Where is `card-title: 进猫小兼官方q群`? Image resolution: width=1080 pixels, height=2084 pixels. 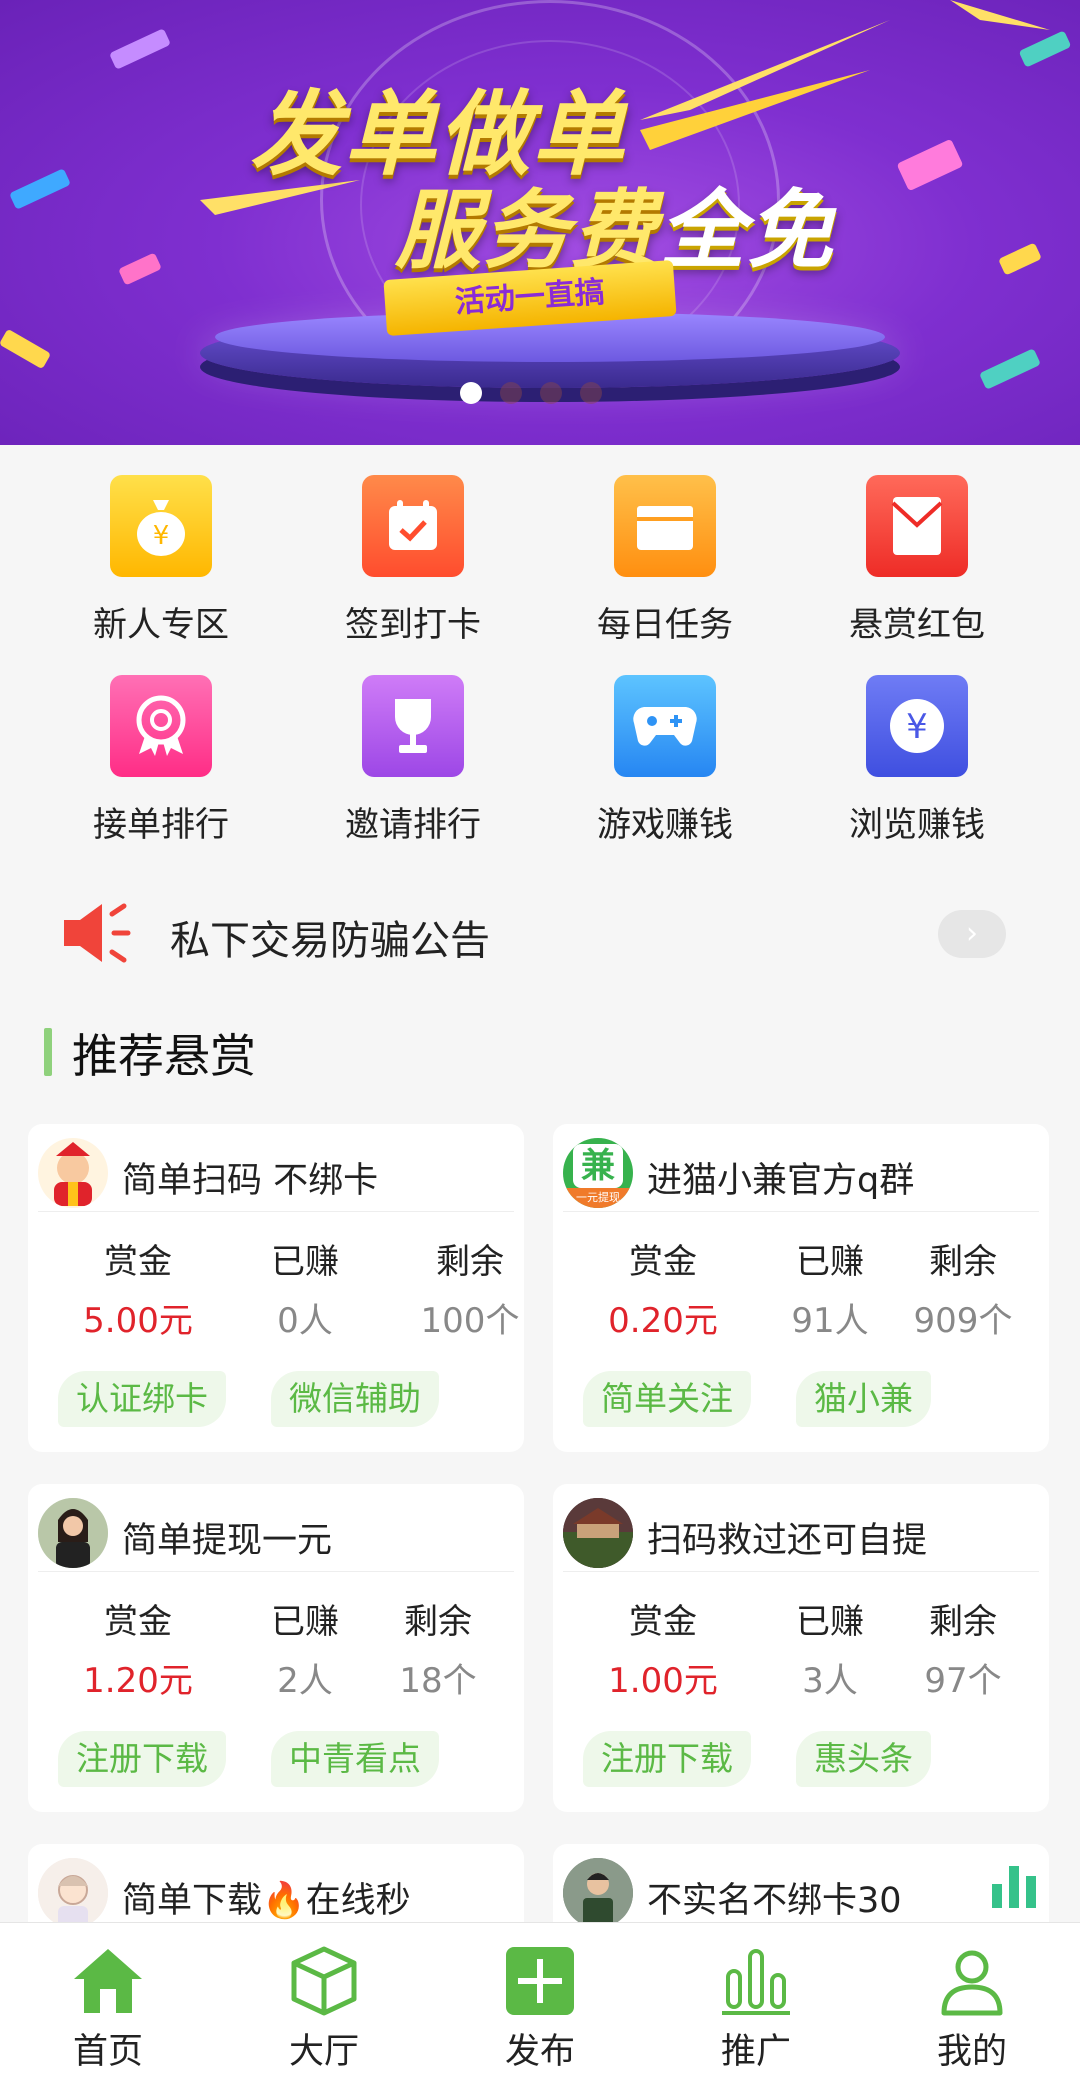 card-title: 进猫小兼官方q群 is located at coordinates (781, 1181).